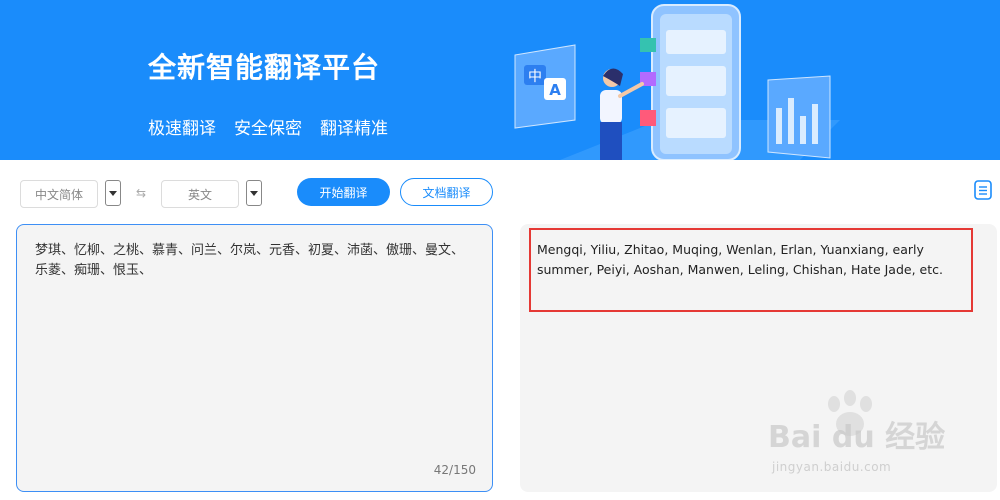 The width and height of the screenshot is (1000, 500). Describe the element at coordinates (343, 192) in the screenshot. I see `start-translate-button: 开始翻译` at that location.